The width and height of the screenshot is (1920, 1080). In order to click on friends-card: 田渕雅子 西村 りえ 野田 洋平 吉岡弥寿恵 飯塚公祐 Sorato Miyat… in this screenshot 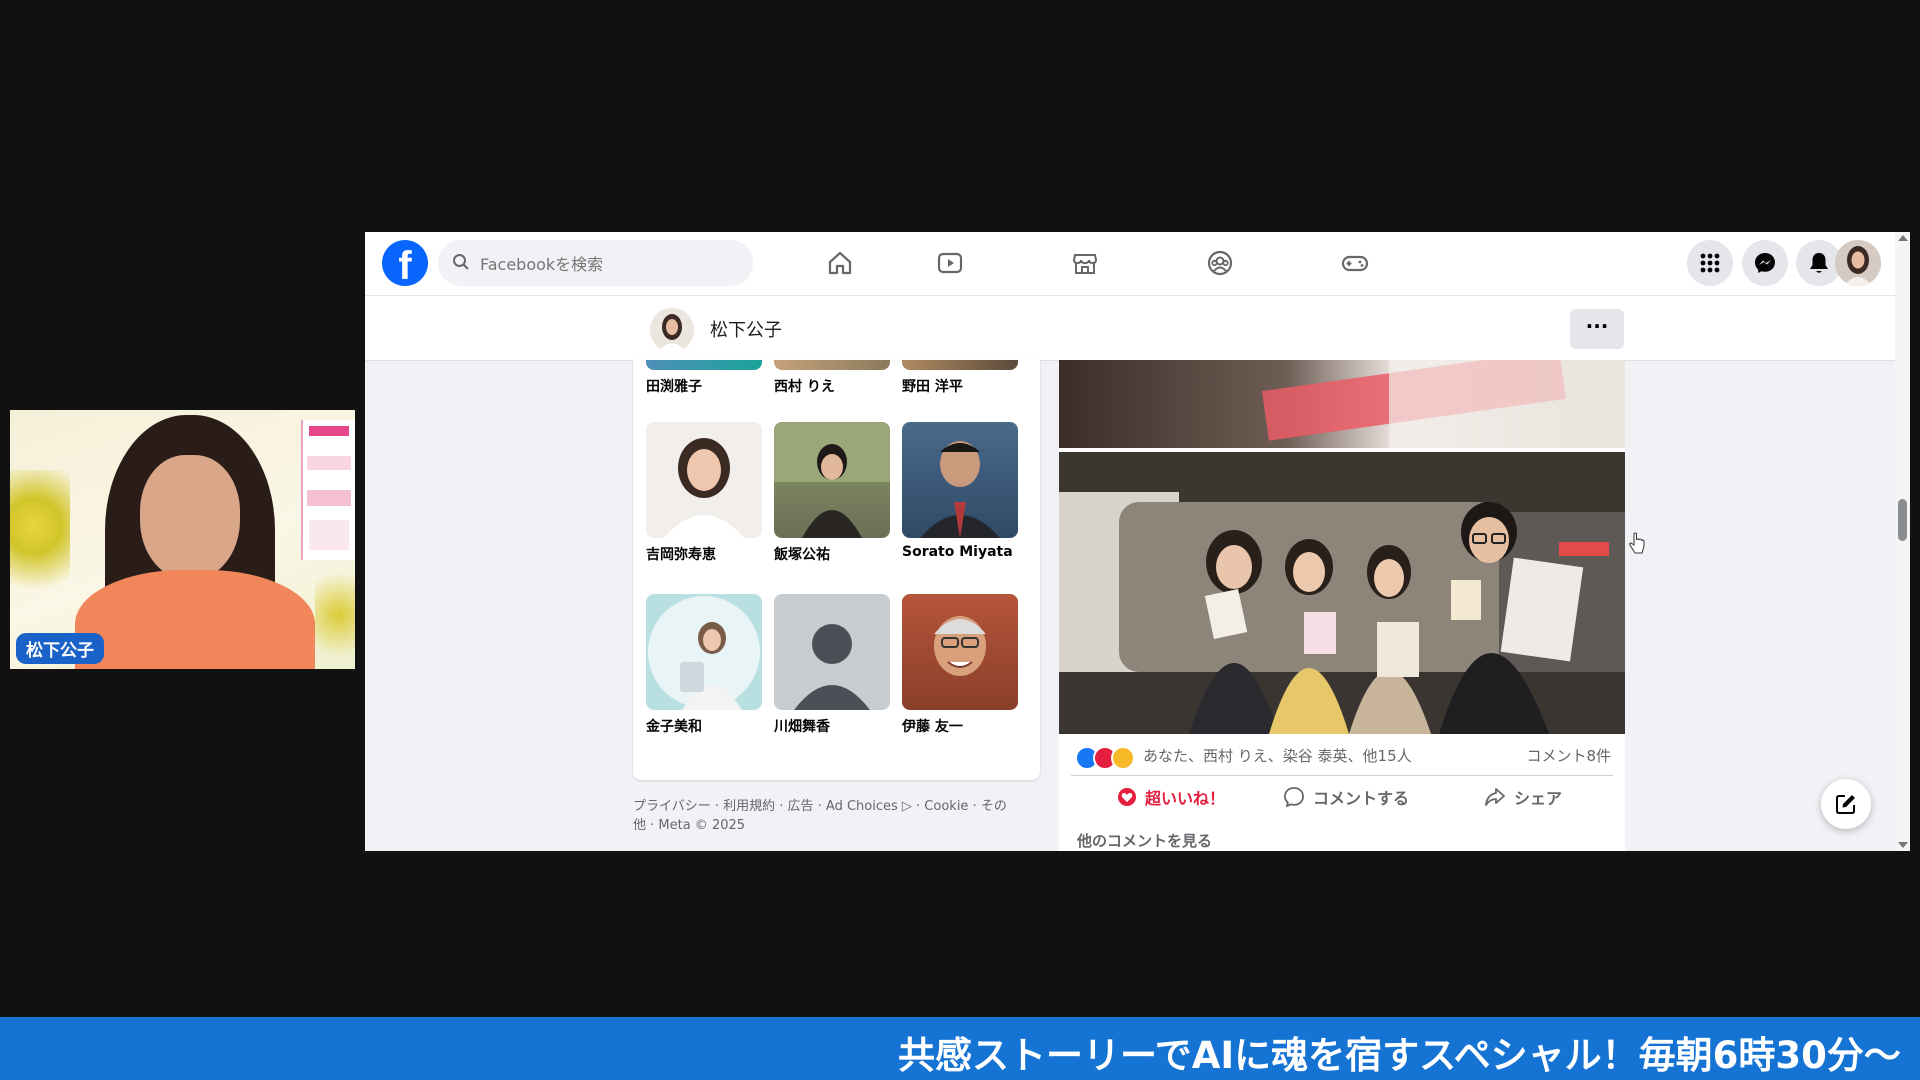, I will do `click(836, 570)`.